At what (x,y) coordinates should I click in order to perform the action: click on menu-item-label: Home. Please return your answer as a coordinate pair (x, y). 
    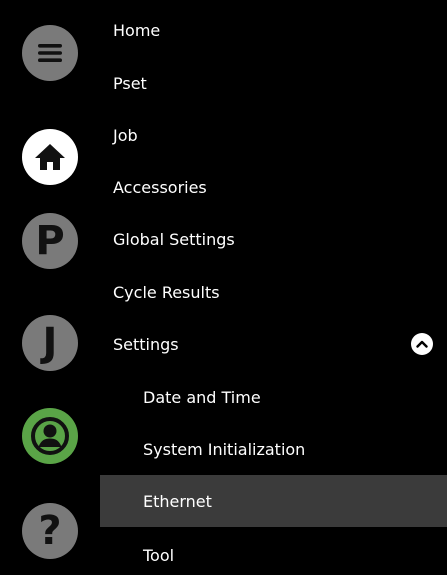
    Looking at the image, I should click on (137, 30).